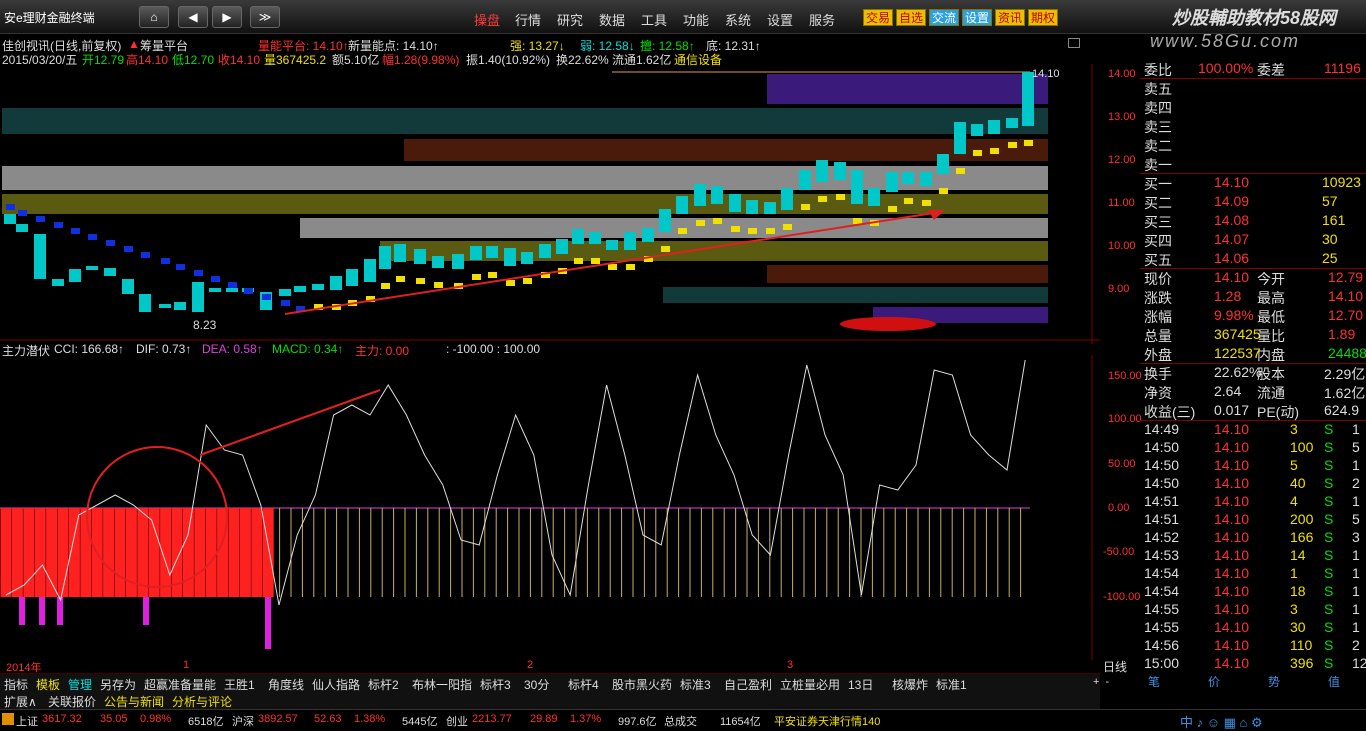 Image resolution: width=1366 pixels, height=731 pixels. What do you see at coordinates (1253, 107) in the screenshot?
I see `sell-row: 卖四` at bounding box center [1253, 107].